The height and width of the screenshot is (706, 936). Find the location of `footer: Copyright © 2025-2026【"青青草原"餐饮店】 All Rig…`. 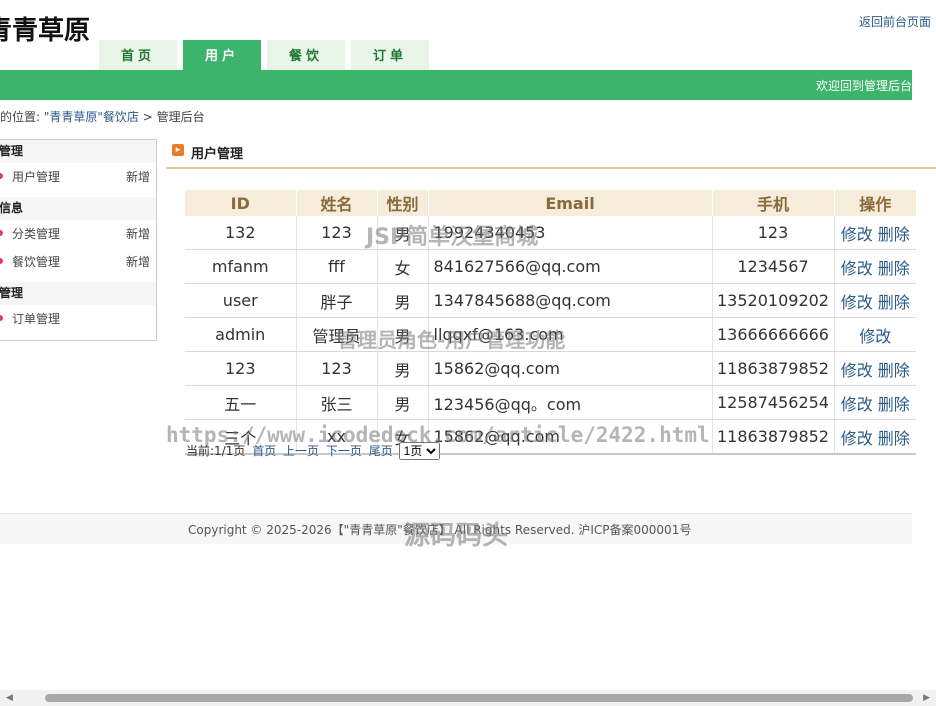

footer: Copyright © 2025-2026【"青青草原"餐饮店】 All Rig… is located at coordinates (456, 528).